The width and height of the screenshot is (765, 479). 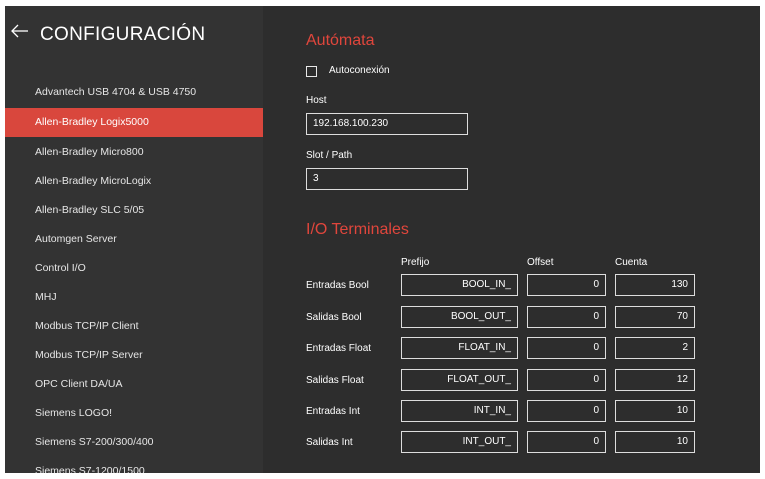 What do you see at coordinates (566, 411) in the screenshot?
I see `int-inputs-offset-field: 0` at bounding box center [566, 411].